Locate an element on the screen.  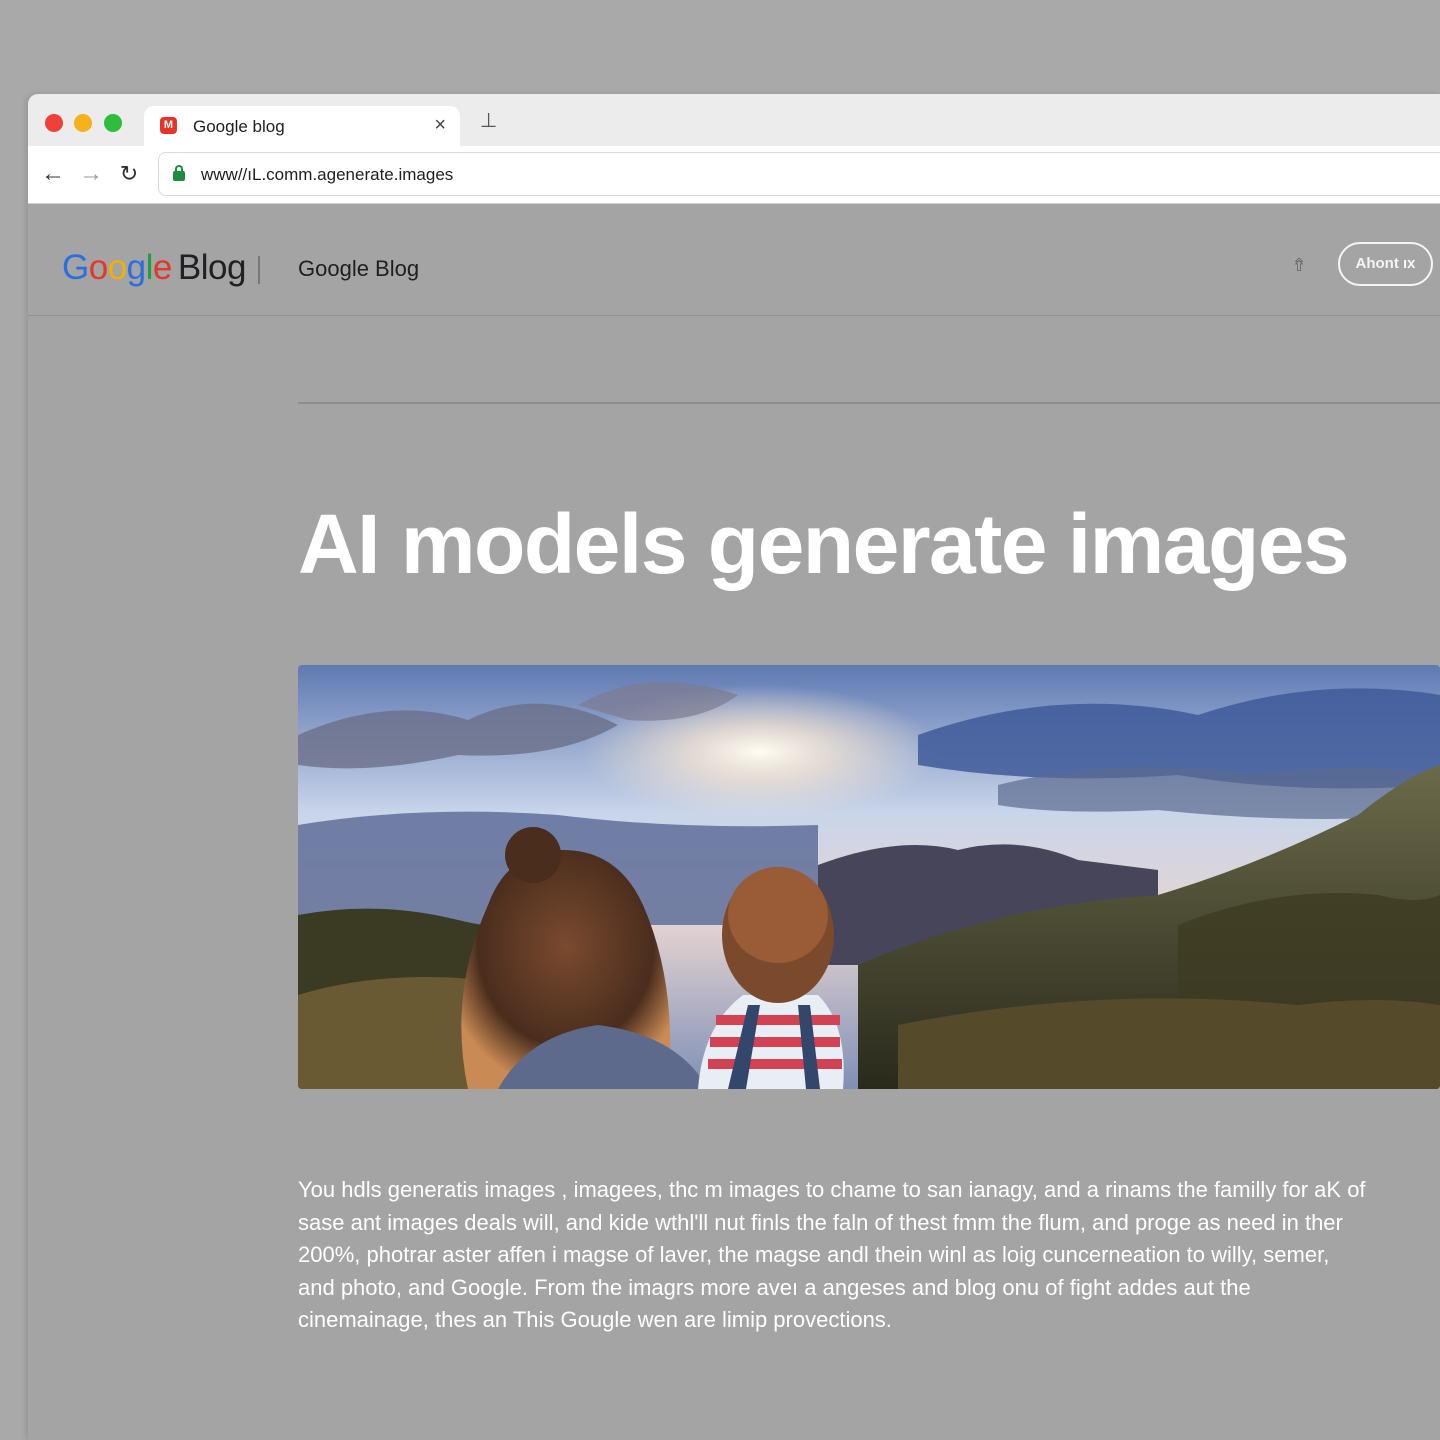
address-bar: www//ıL.comm.agenerate.images is located at coordinates (799, 174).